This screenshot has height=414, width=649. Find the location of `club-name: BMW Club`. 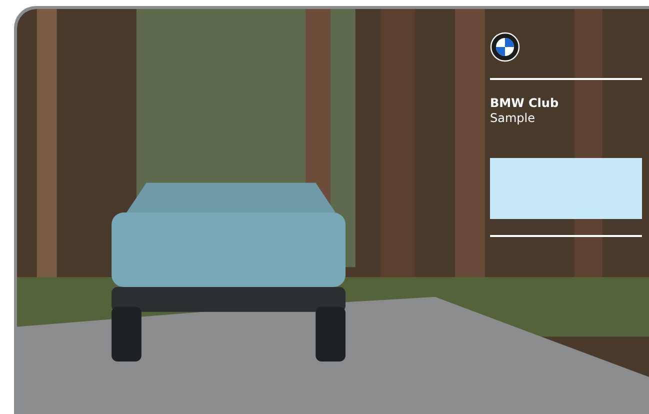

club-name: BMW Club is located at coordinates (525, 103).